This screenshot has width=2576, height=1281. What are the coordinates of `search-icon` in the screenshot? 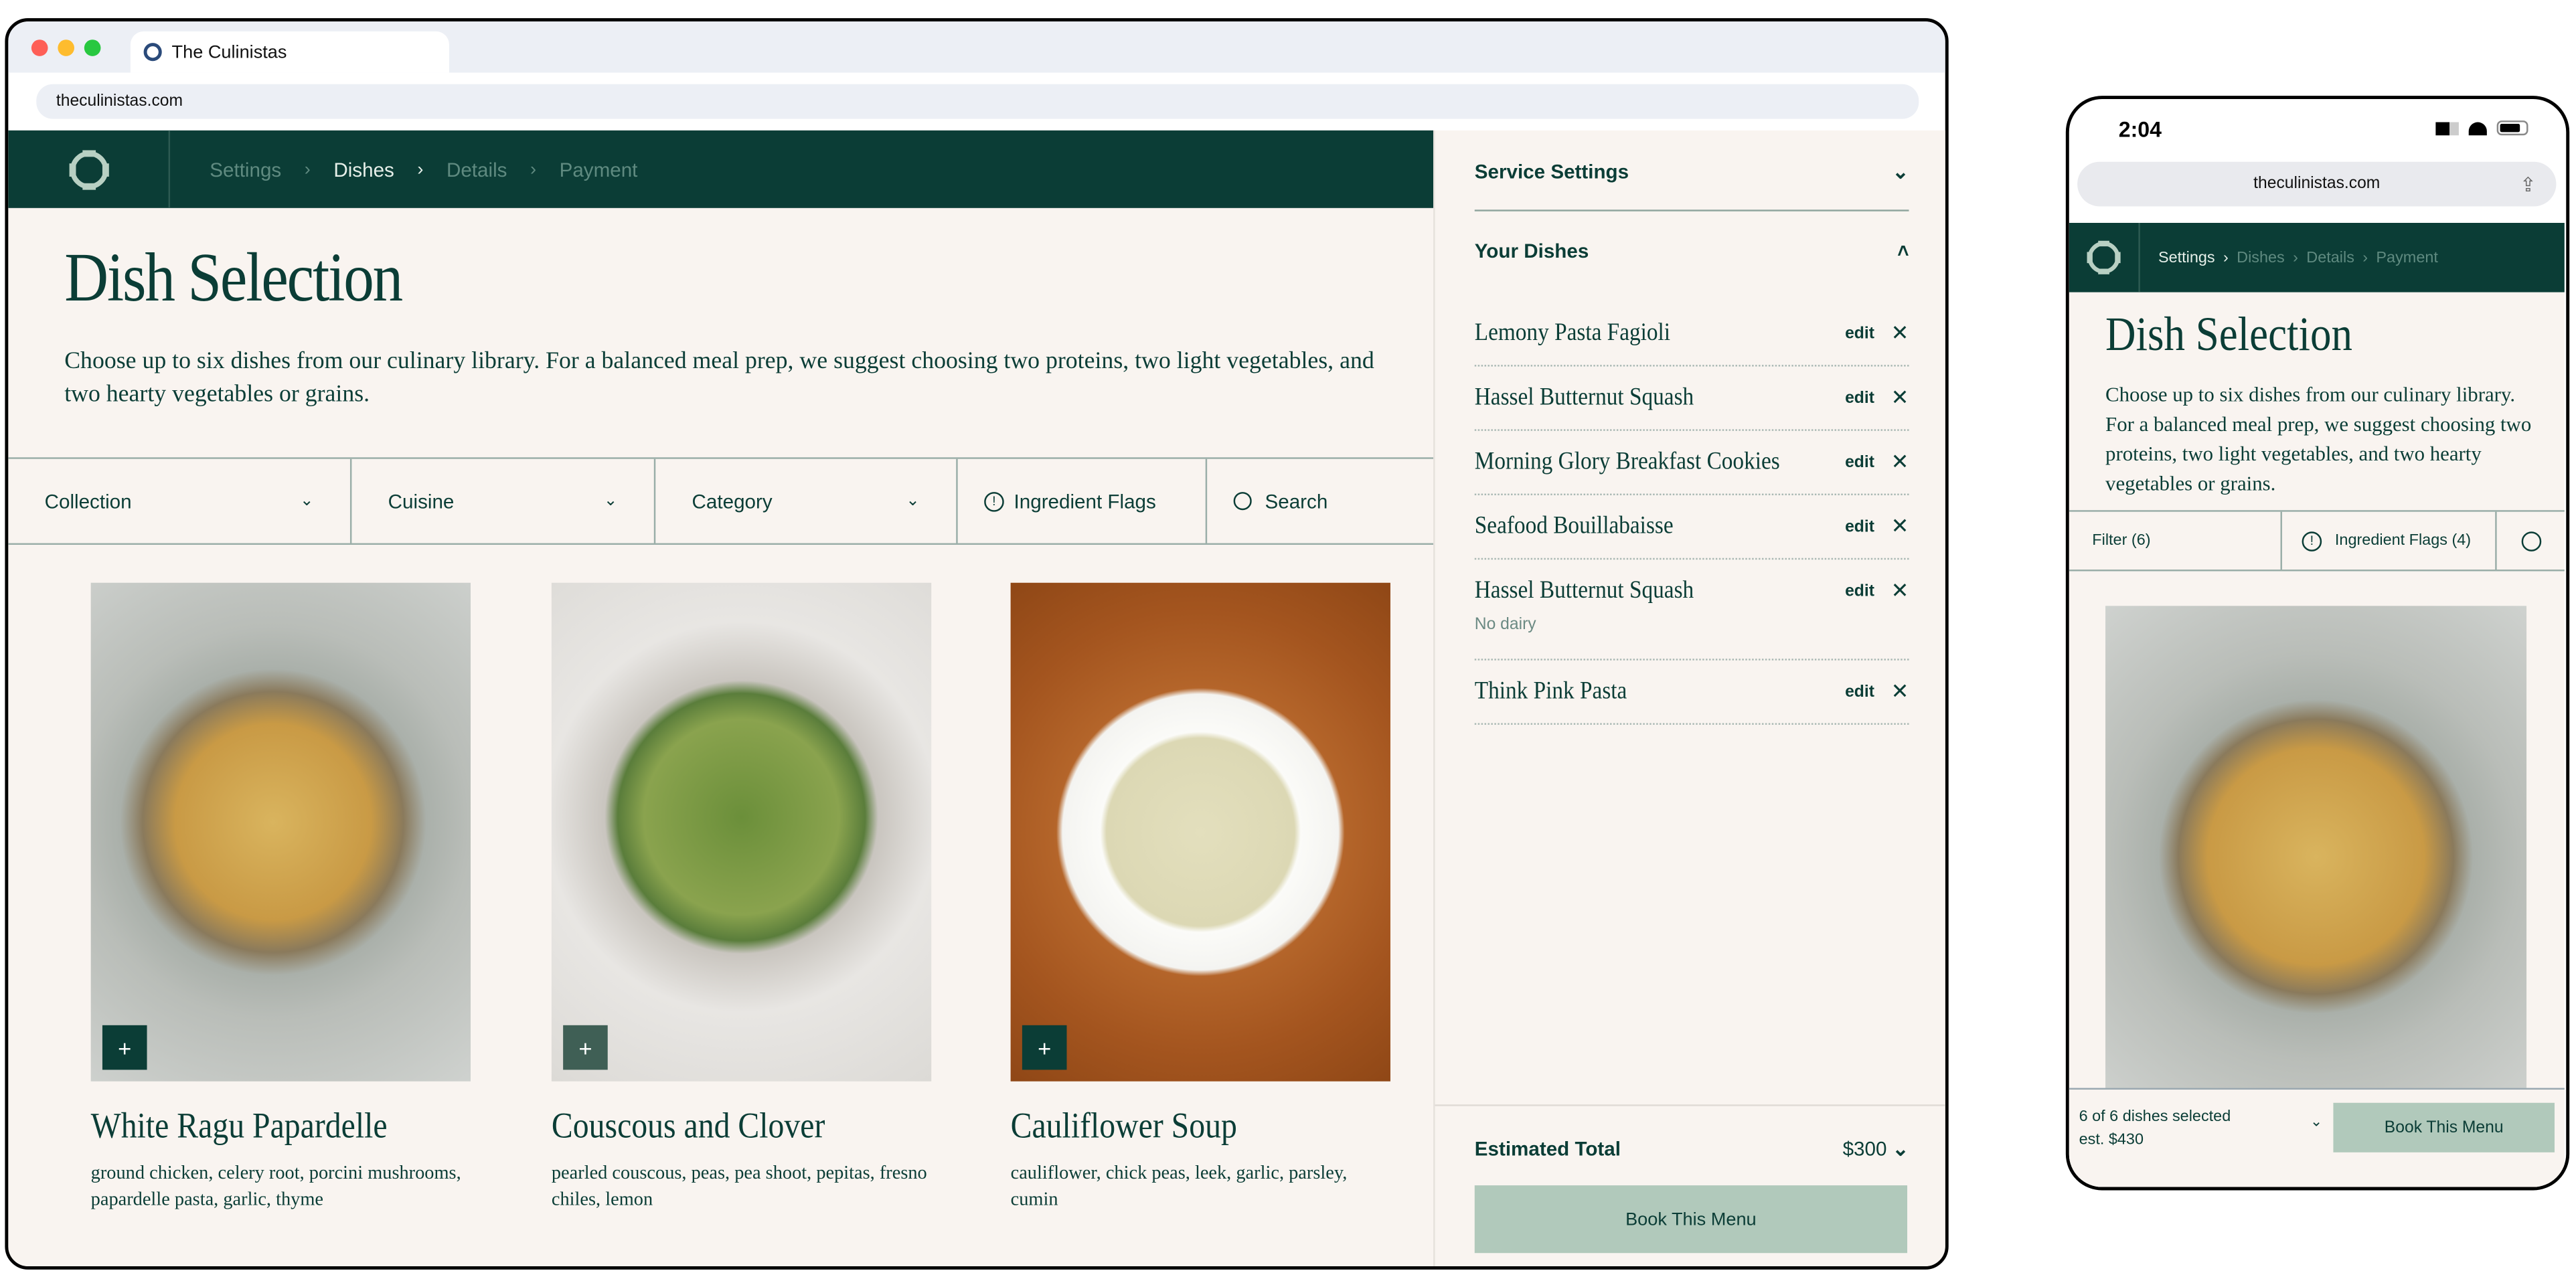 It's located at (2531, 541).